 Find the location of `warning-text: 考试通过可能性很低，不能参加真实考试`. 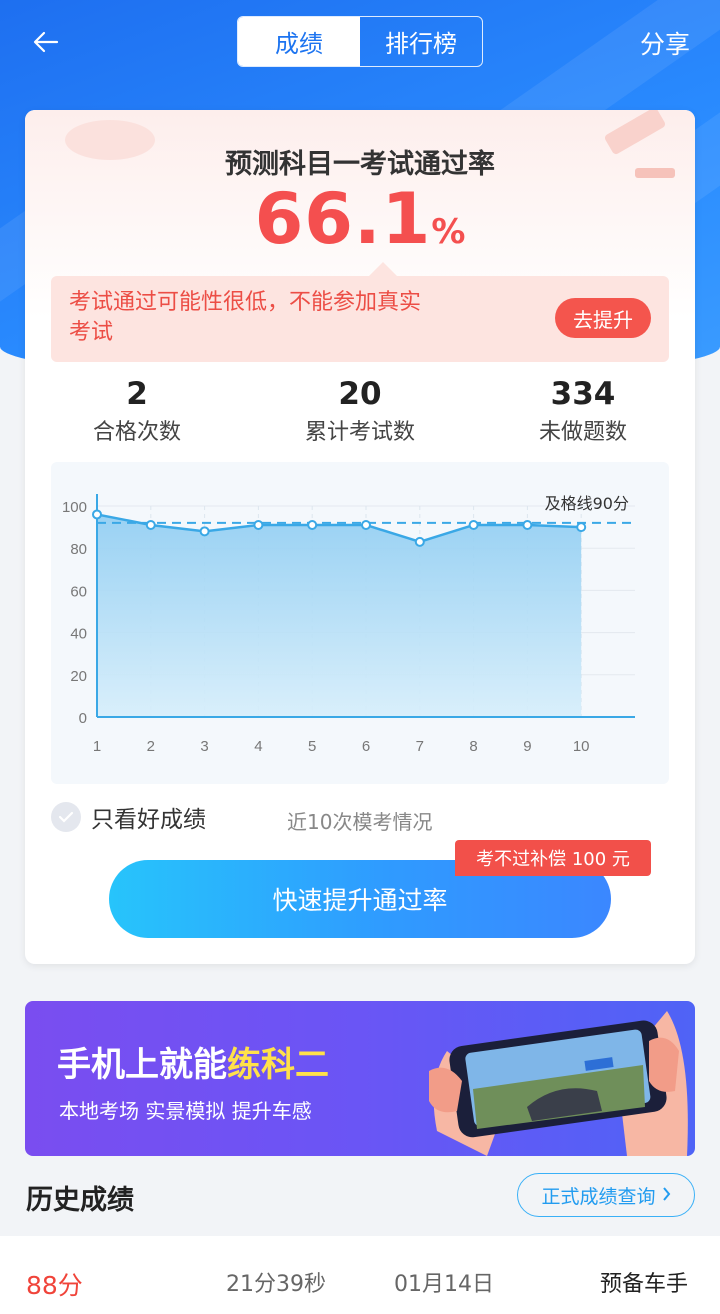

warning-text: 考试通过可能性很低，不能参加真实考试 is located at coordinates (245, 317).